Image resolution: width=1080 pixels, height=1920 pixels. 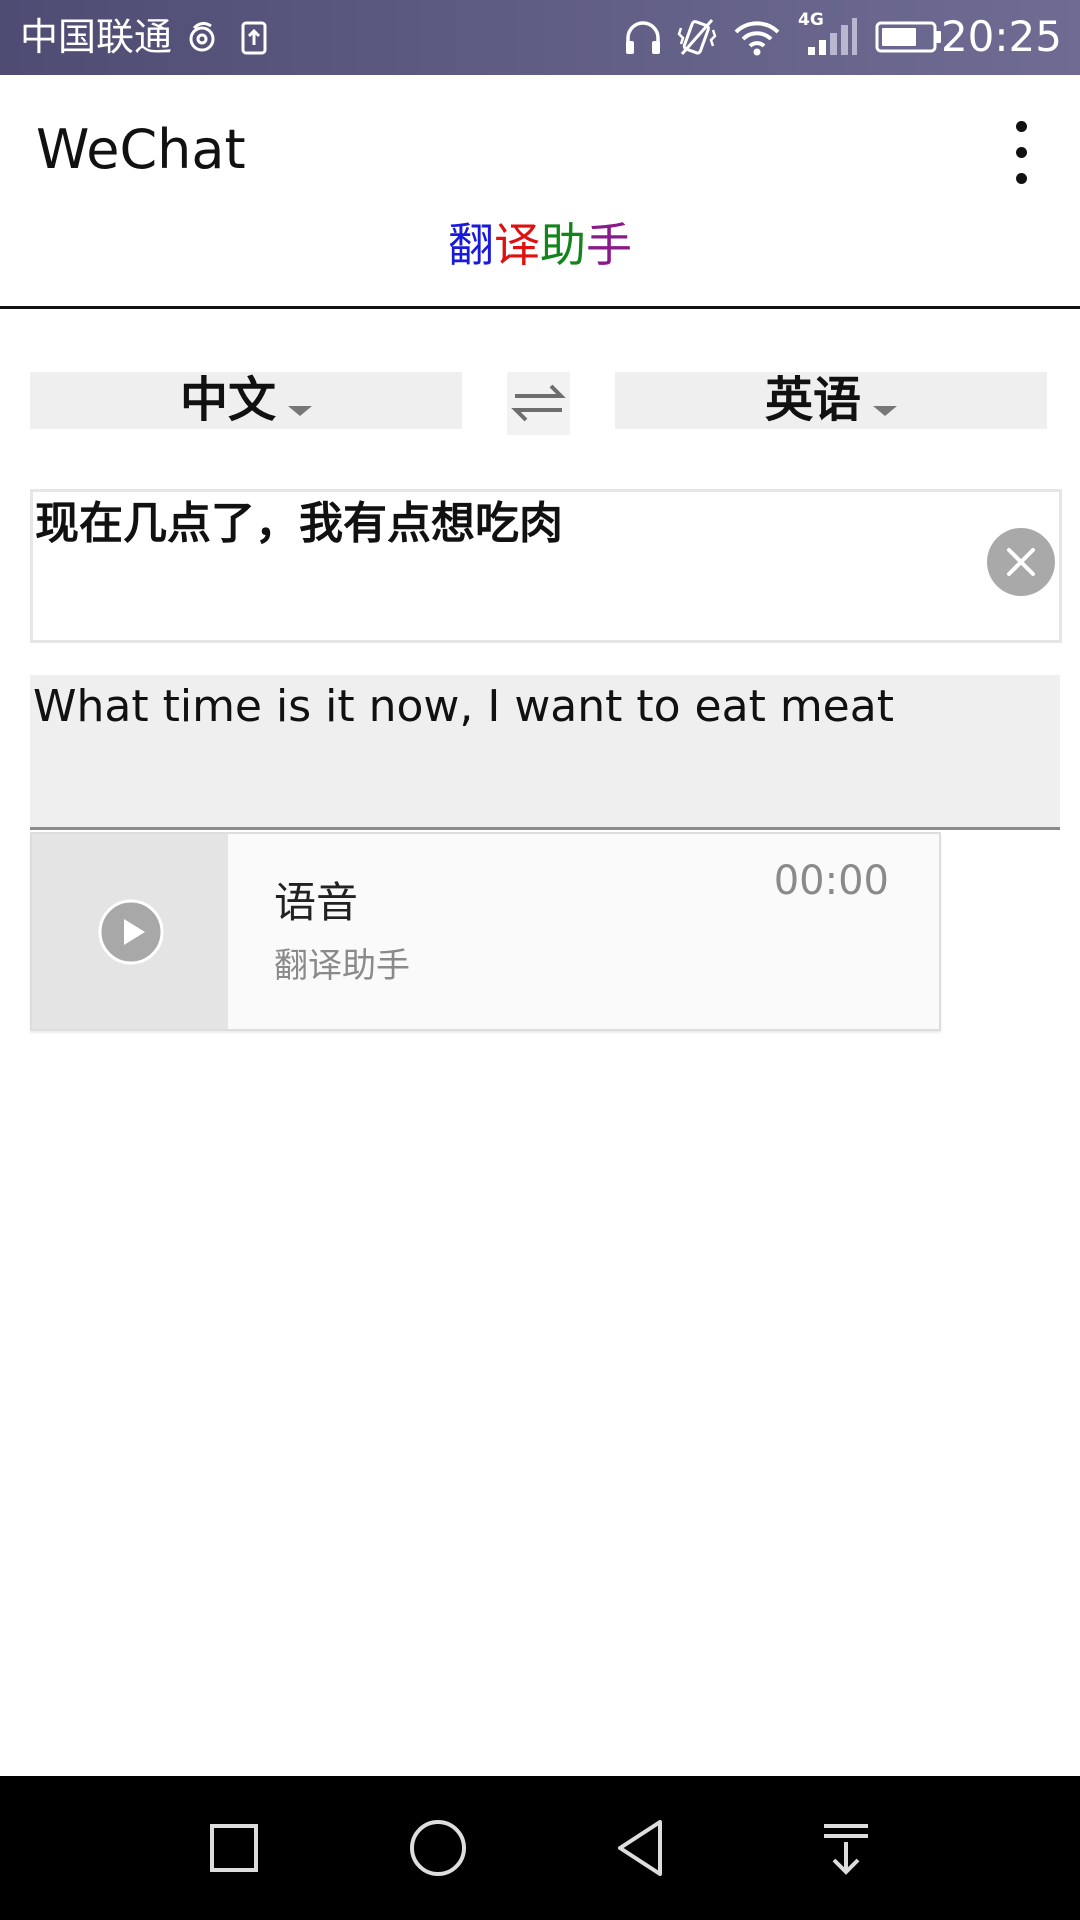 I want to click on voice-thumbnail, so click(x=130, y=931).